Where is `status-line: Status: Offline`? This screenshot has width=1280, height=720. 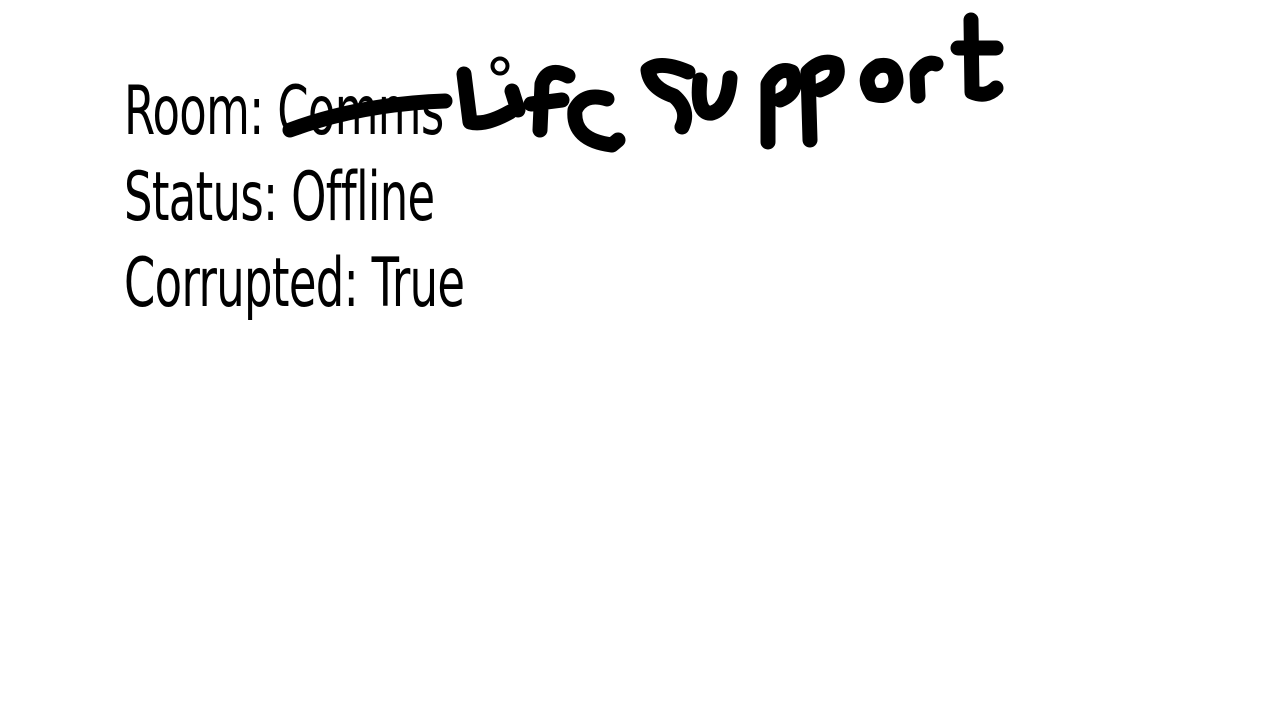 status-line: Status: Offline is located at coordinates (279, 198).